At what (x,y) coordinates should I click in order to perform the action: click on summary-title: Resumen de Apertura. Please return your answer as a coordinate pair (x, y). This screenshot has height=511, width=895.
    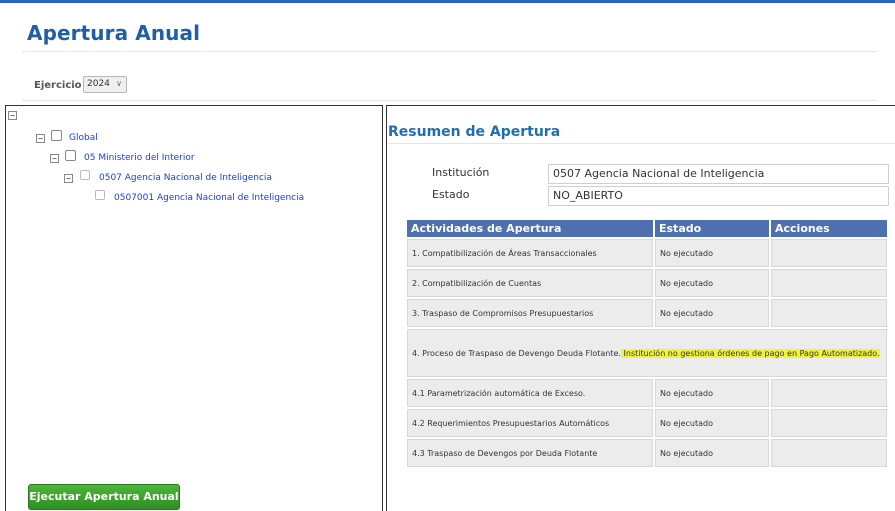
    Looking at the image, I should click on (474, 132).